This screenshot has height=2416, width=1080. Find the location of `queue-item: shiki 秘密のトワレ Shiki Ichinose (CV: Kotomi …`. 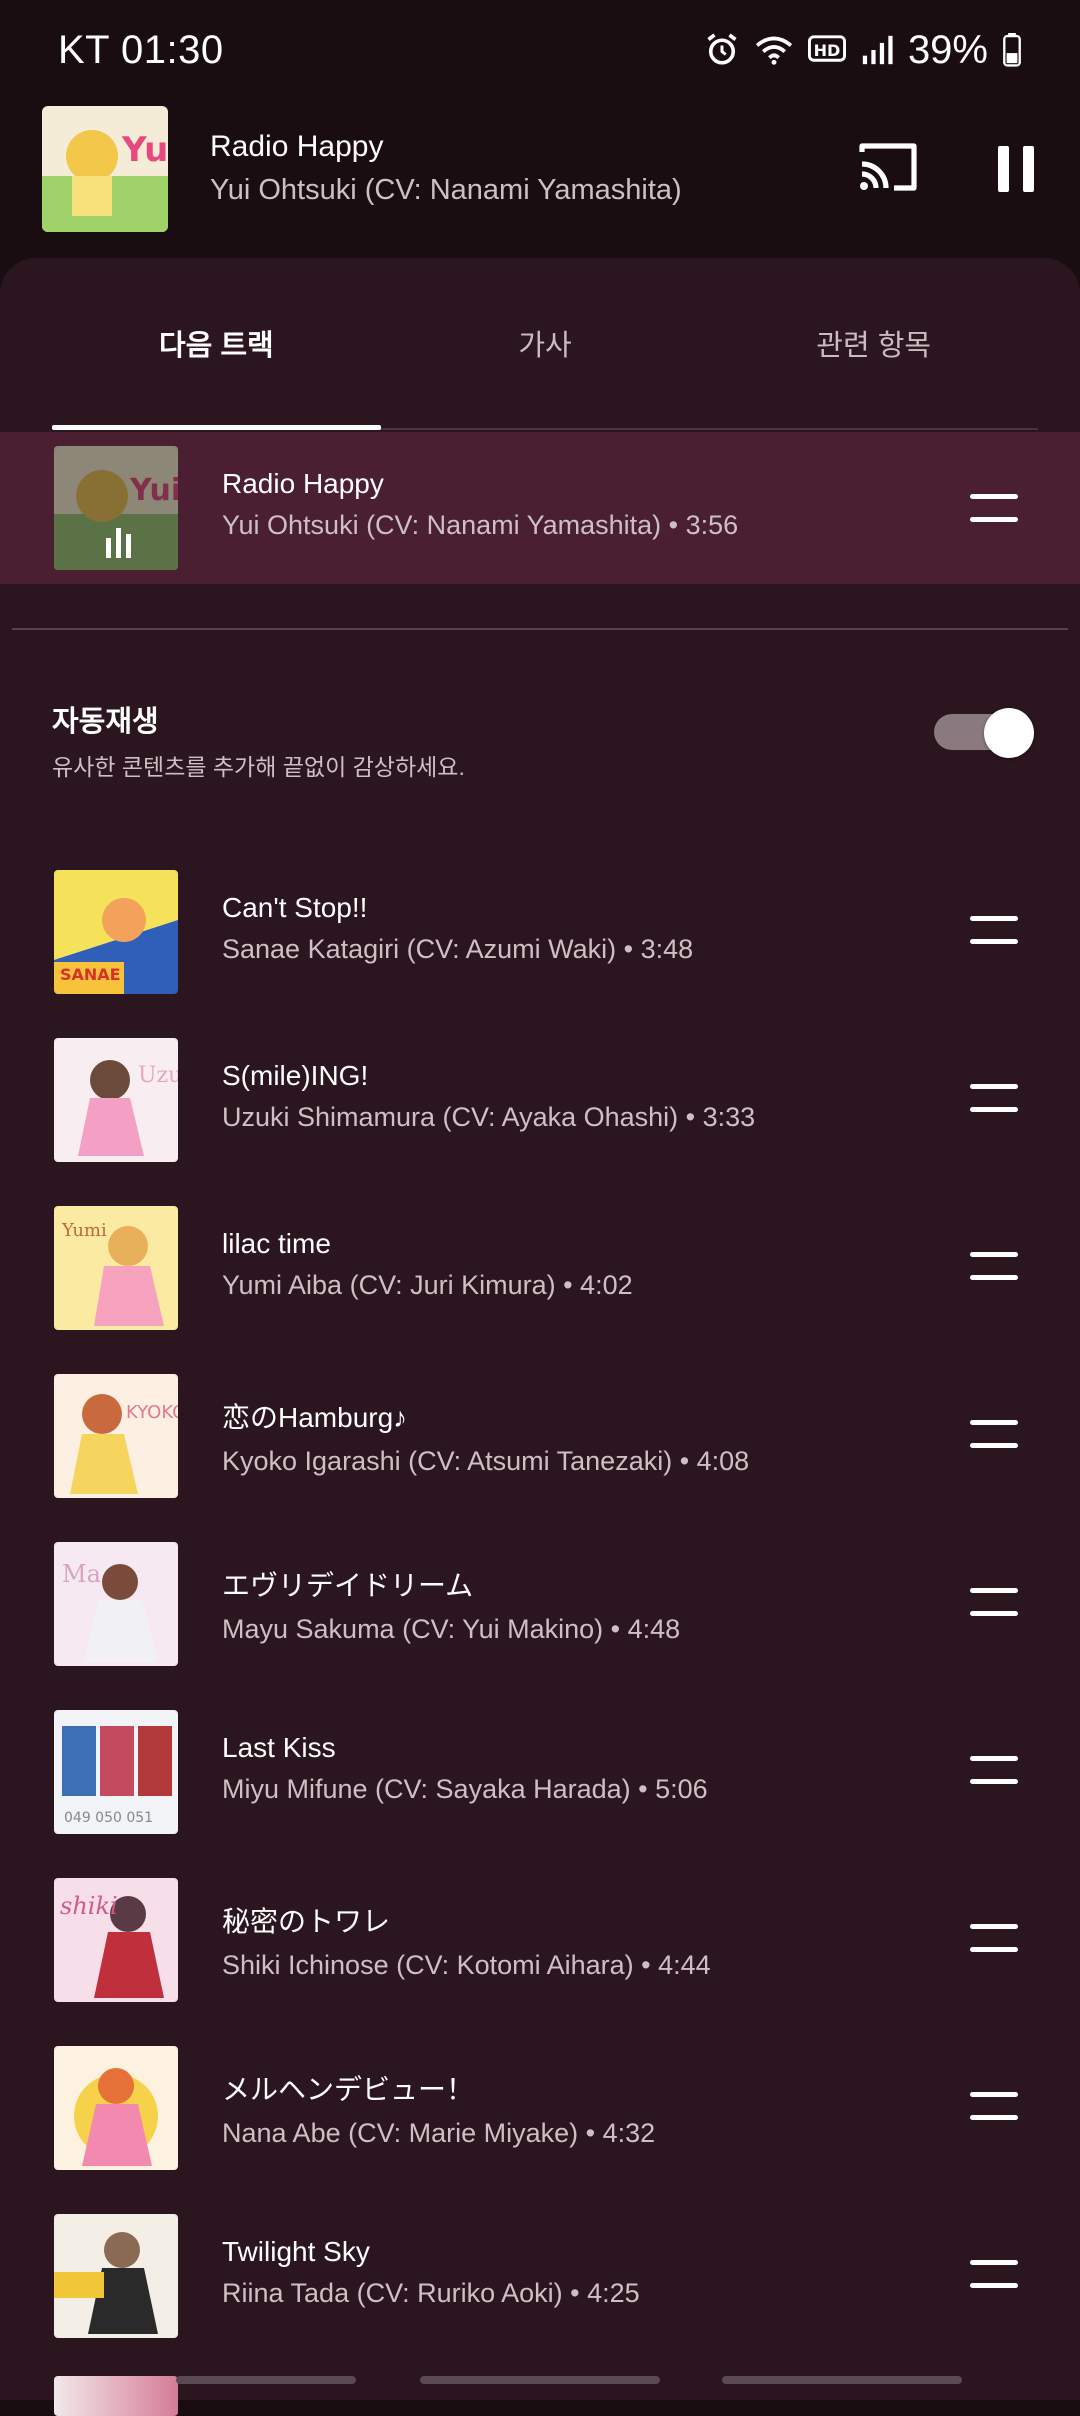

queue-item: shiki 秘密のトワレ Shiki Ichinose (CV: Kotomi … is located at coordinates (540, 1940).